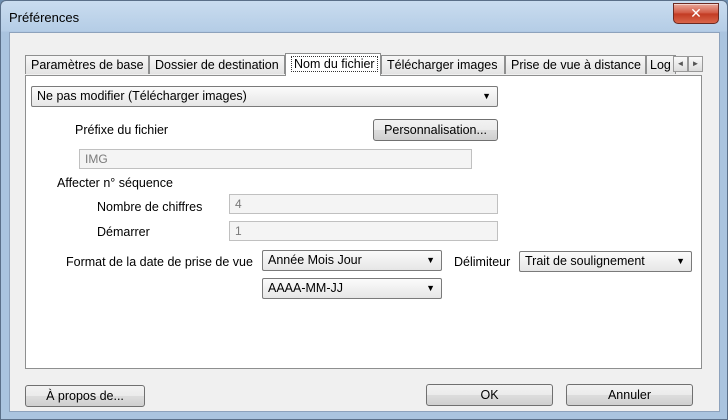 Image resolution: width=728 pixels, height=420 pixels. What do you see at coordinates (680, 64) in the screenshot?
I see `scroll-left-icon: ◄` at bounding box center [680, 64].